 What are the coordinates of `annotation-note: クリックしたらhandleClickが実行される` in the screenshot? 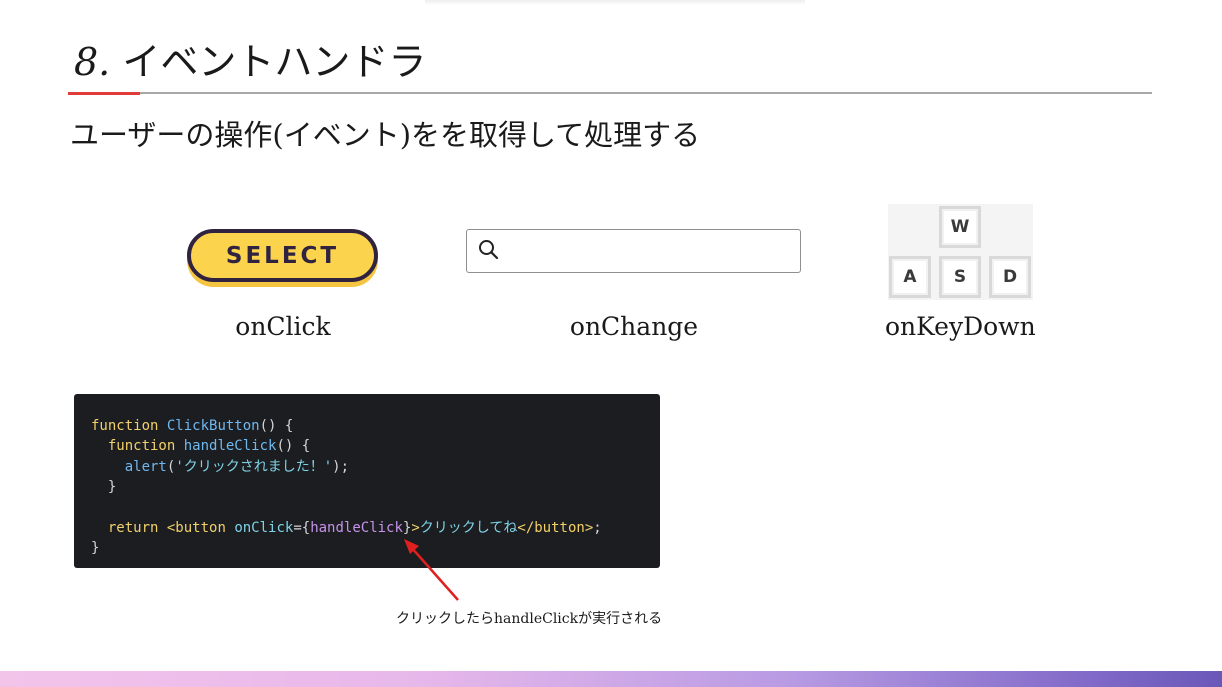 It's located at (529, 619).